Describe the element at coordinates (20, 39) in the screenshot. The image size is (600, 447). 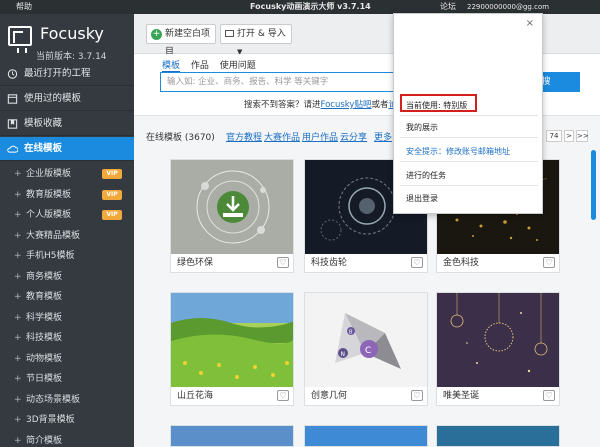
I see `logo-icon` at that location.